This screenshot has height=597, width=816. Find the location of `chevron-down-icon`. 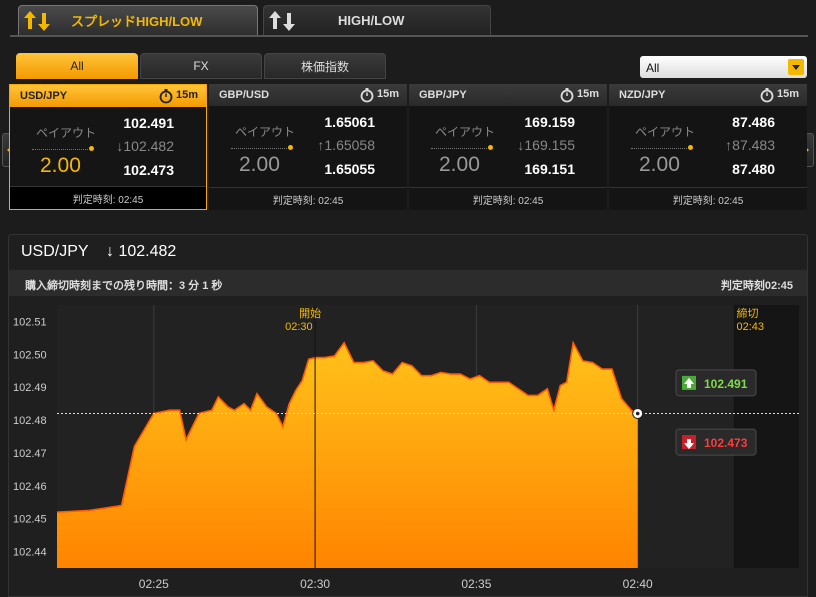

chevron-down-icon is located at coordinates (796, 67).